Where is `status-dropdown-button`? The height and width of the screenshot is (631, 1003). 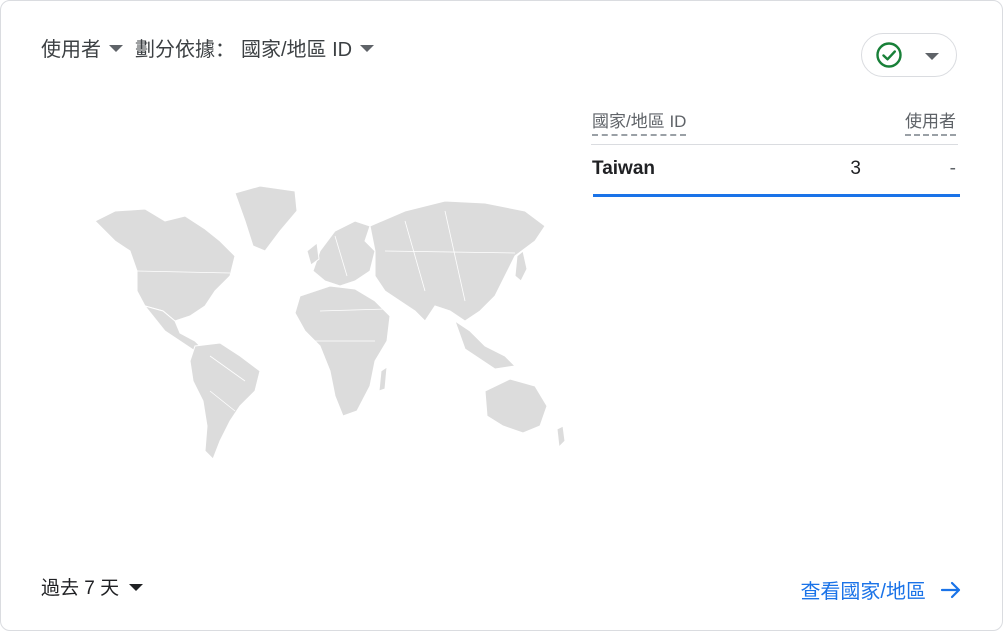
status-dropdown-button is located at coordinates (909, 55).